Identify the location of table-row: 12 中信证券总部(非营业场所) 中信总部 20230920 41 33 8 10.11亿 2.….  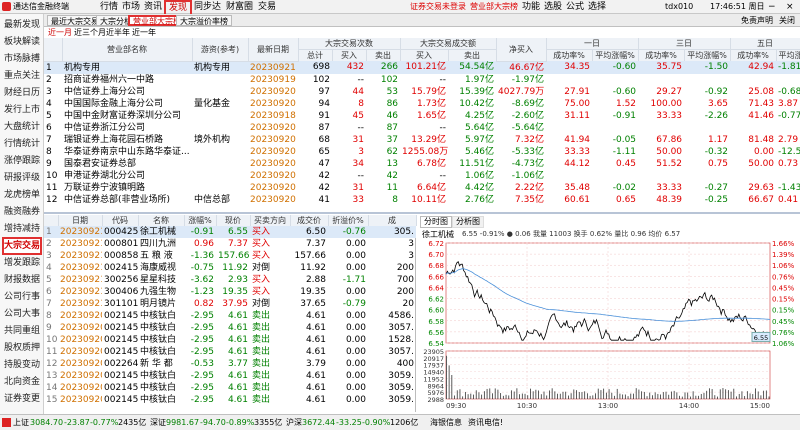
(422, 200).